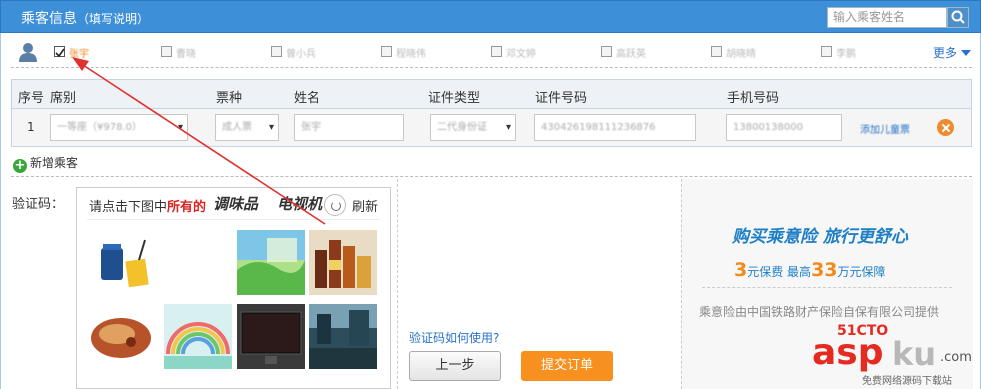 This screenshot has height=389, width=981. What do you see at coordinates (63, 98) in the screenshot?
I see `col-header-seat: 席别` at bounding box center [63, 98].